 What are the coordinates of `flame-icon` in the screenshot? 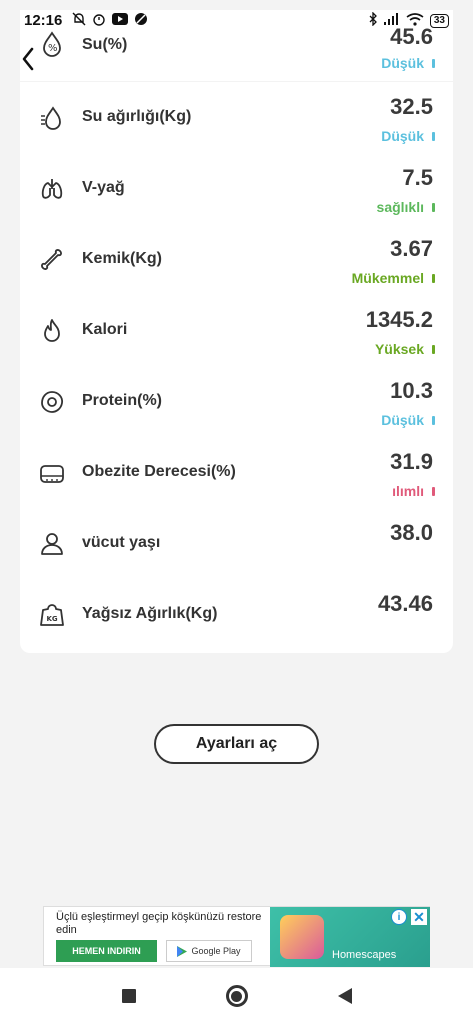 It's located at (52, 331).